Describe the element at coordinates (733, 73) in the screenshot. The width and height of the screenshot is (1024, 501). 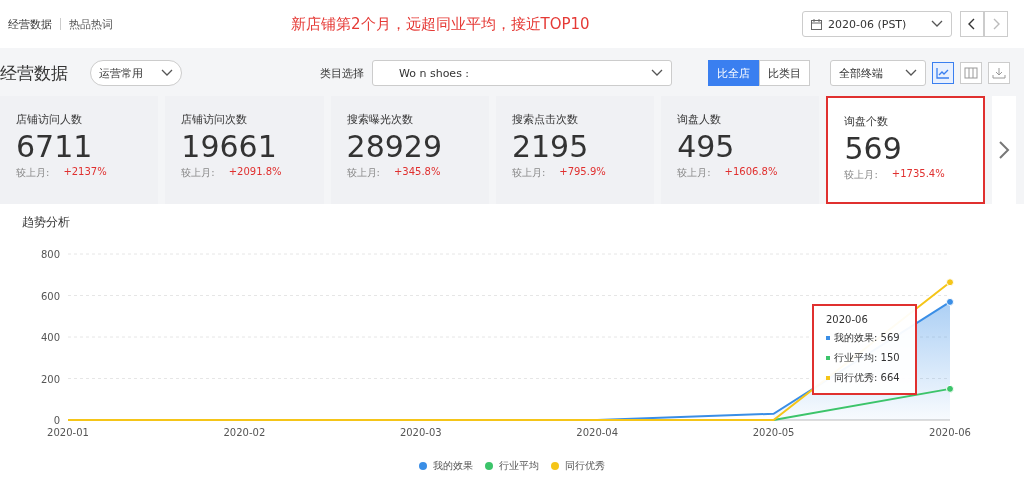
I see `compare-toggle: 比全店` at that location.